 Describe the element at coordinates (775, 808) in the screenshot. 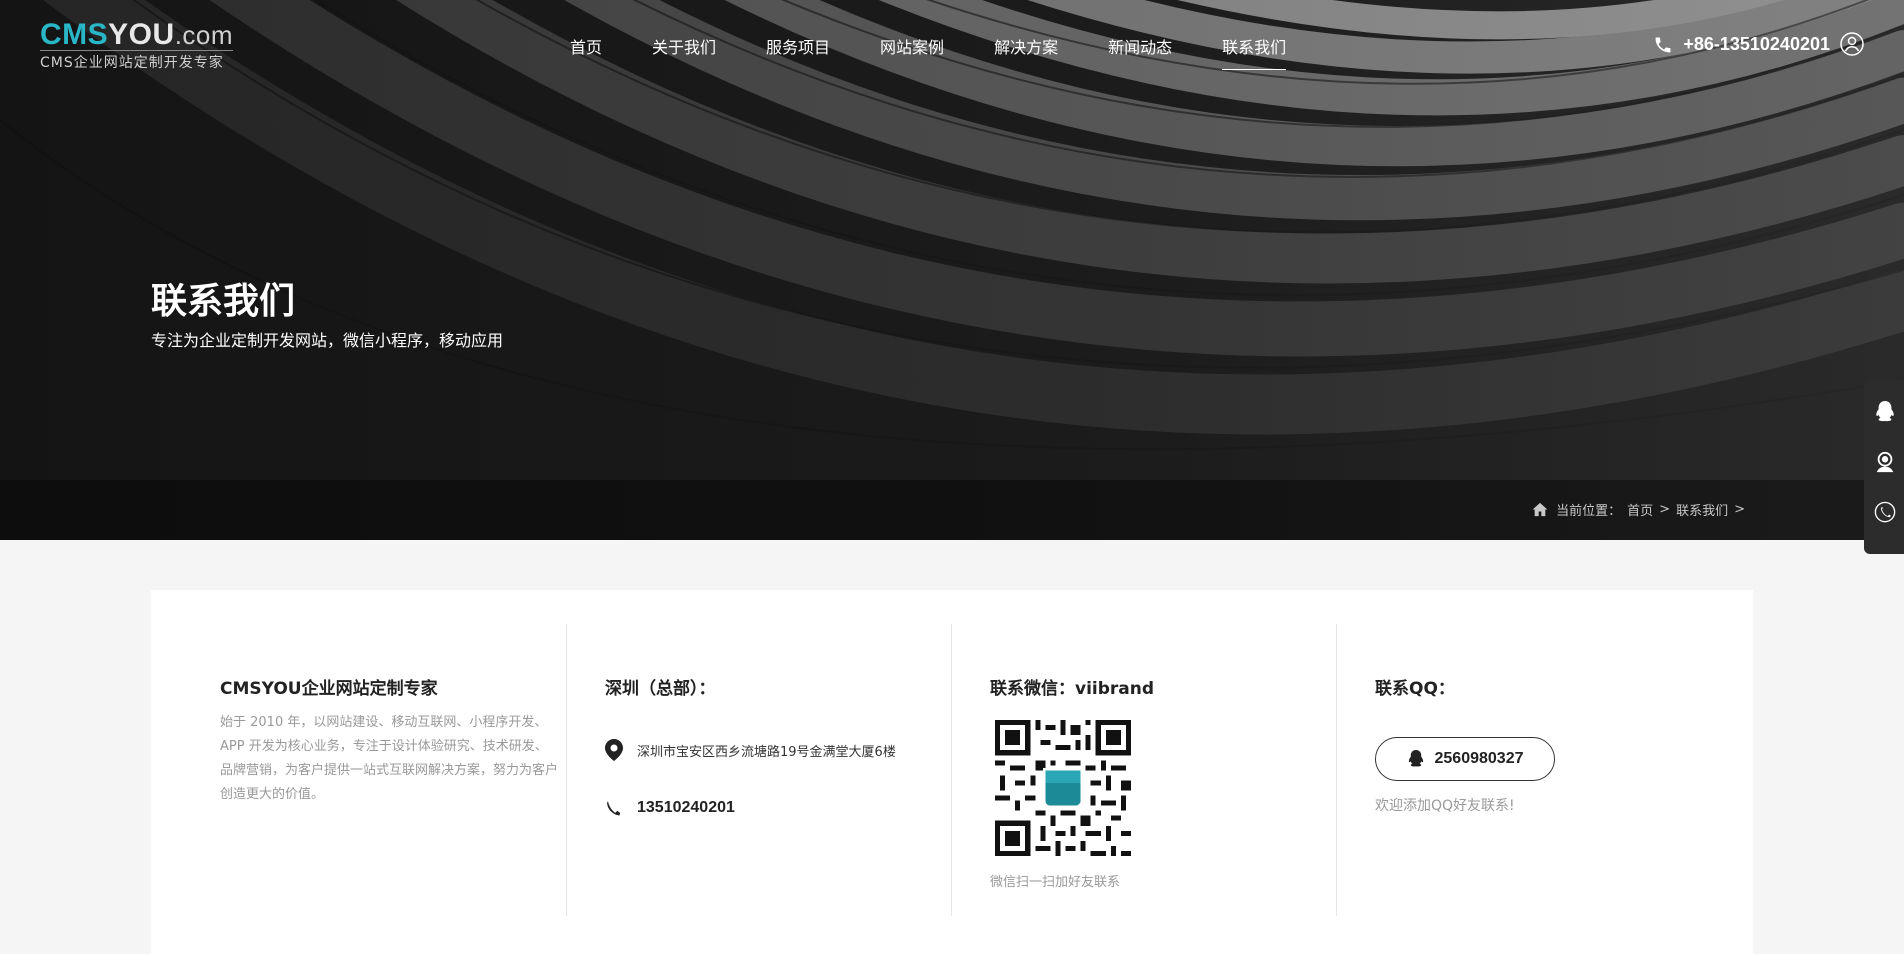

I see `office-phone-row: 13510240201` at that location.